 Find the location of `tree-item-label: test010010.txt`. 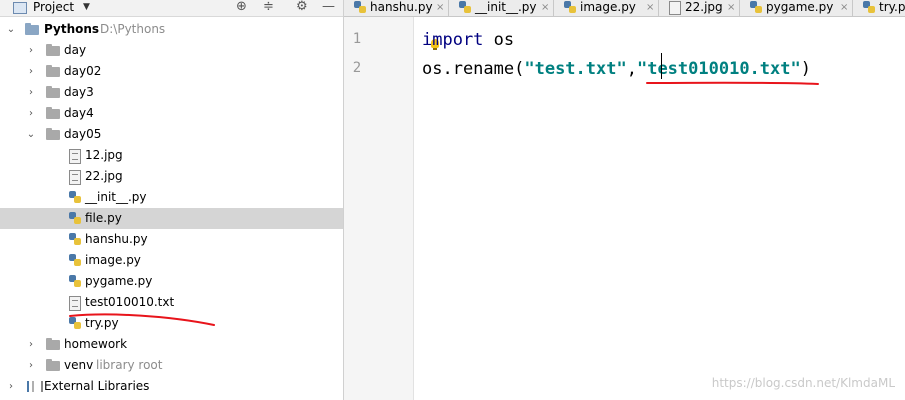

tree-item-label: test010010.txt is located at coordinates (130, 302).